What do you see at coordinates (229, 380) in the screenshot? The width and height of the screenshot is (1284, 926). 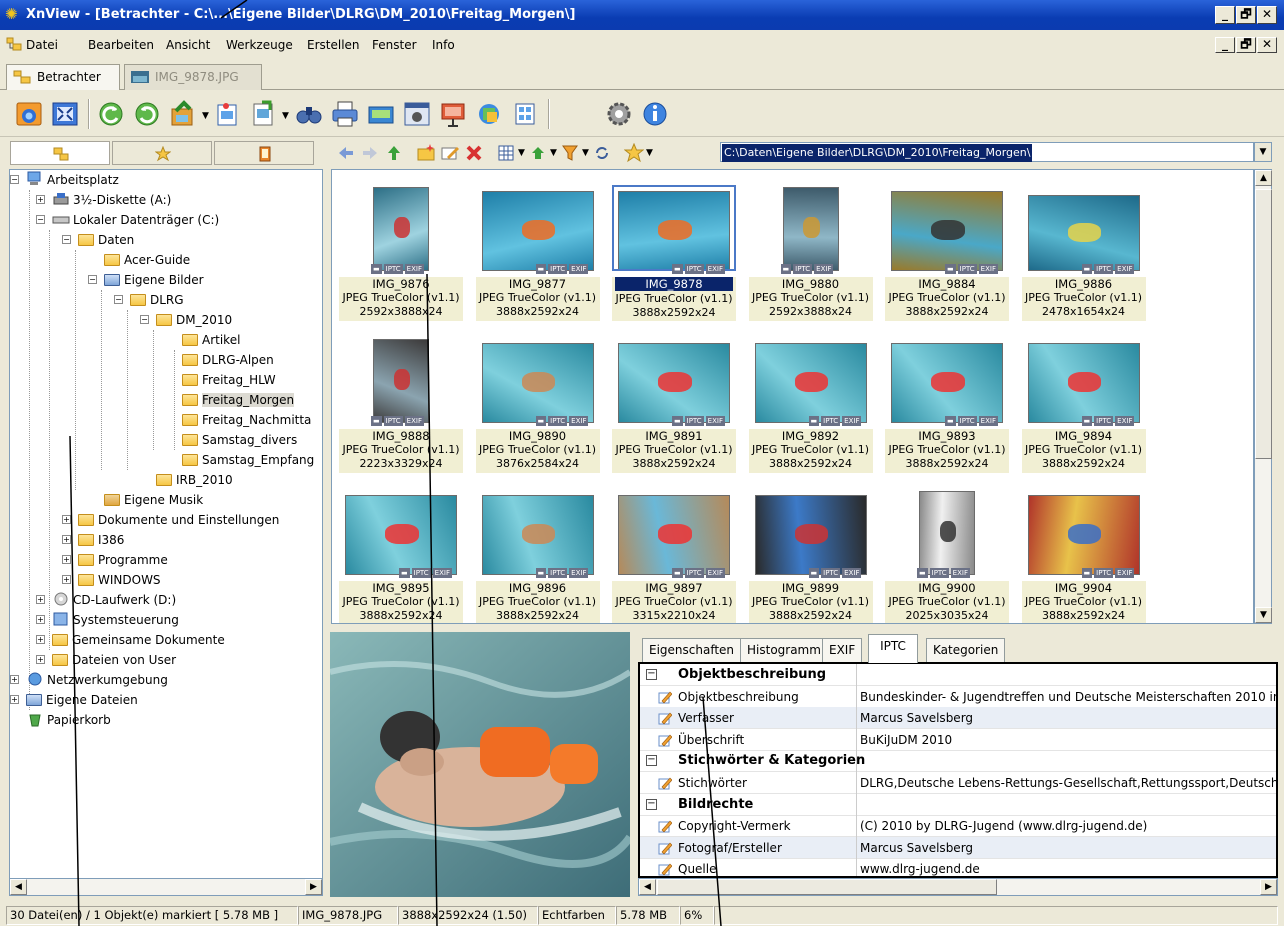 I see `tree-node-freitag-hlw: Freitag_HLW` at bounding box center [229, 380].